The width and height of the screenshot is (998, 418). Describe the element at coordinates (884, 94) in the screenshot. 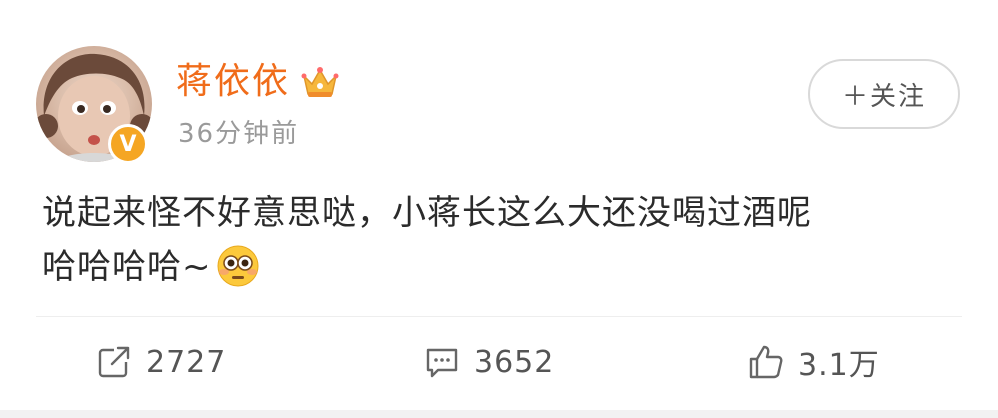

I see `follow-button: ＋关注` at that location.